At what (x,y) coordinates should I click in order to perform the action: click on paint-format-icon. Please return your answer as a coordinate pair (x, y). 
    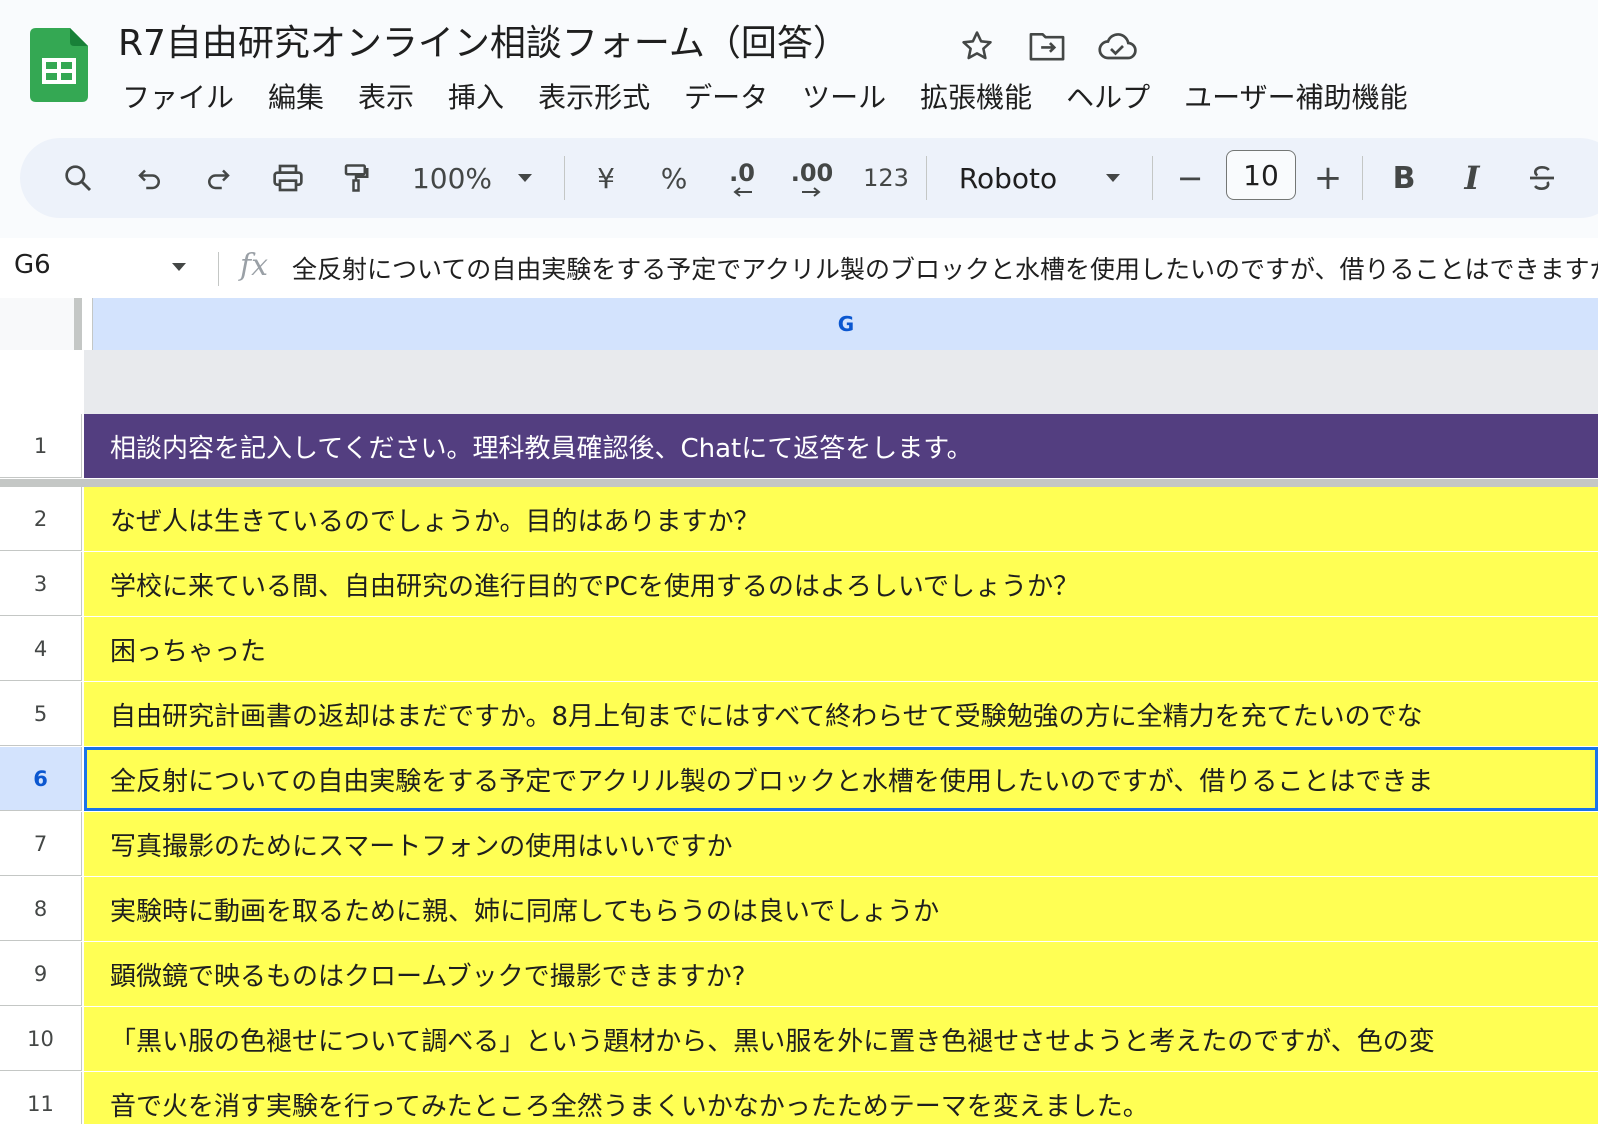
    Looking at the image, I should click on (356, 178).